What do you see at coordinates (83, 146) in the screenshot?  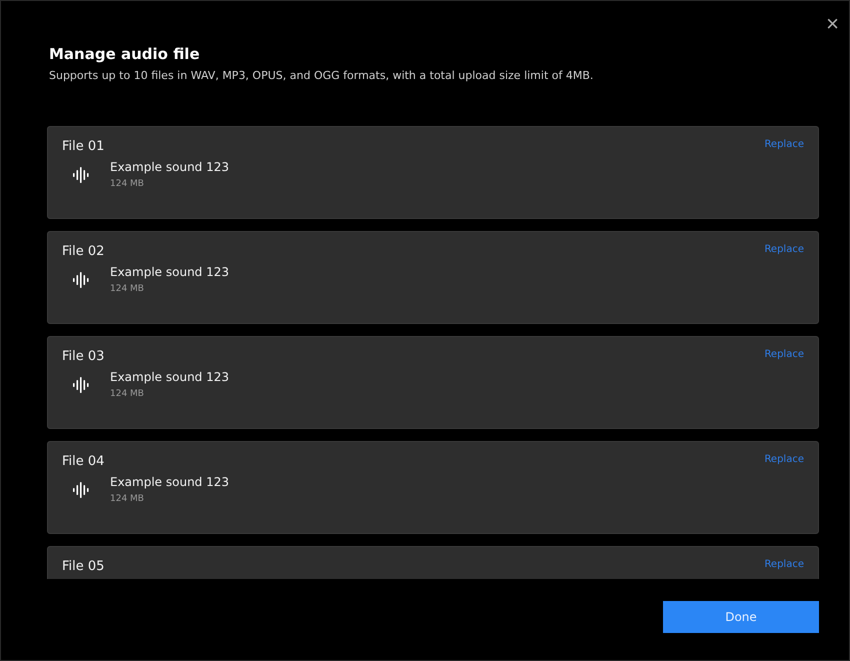 I see `file-label: File 01` at bounding box center [83, 146].